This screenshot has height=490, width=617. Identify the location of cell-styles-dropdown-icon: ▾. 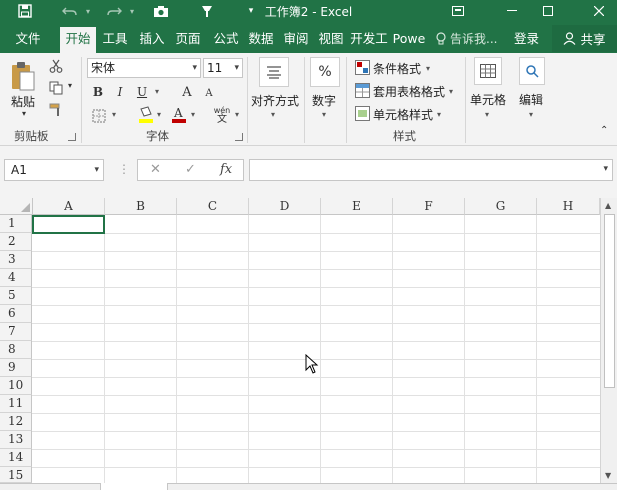
(439, 114).